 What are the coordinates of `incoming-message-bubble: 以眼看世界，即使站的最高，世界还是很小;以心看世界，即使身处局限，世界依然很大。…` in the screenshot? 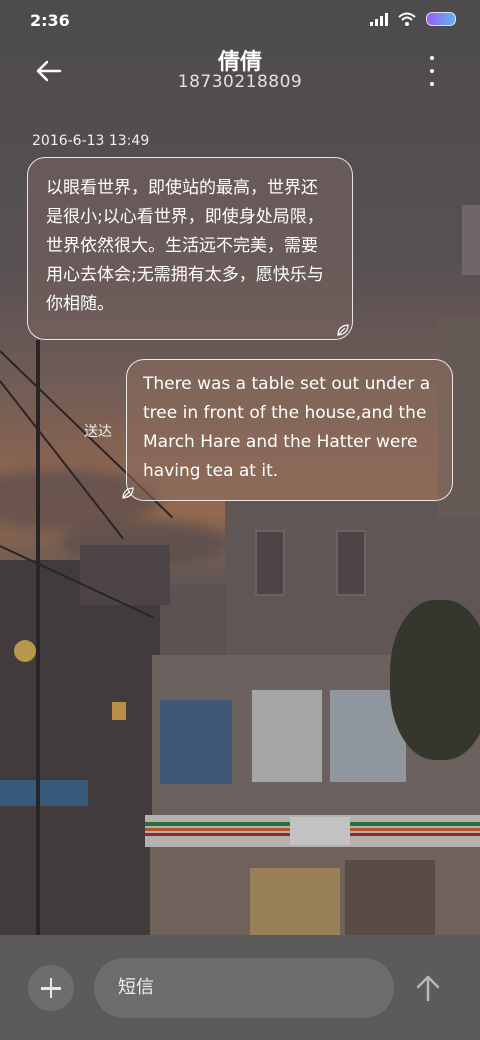 It's located at (190, 248).